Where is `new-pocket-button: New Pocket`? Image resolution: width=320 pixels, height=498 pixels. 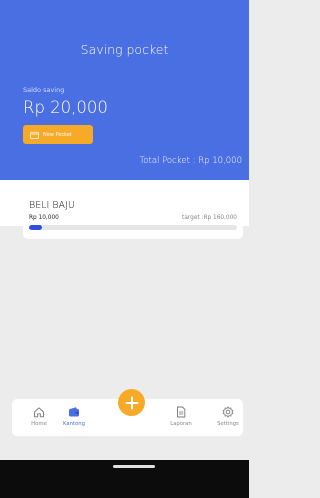 new-pocket-button: New Pocket is located at coordinates (58, 134).